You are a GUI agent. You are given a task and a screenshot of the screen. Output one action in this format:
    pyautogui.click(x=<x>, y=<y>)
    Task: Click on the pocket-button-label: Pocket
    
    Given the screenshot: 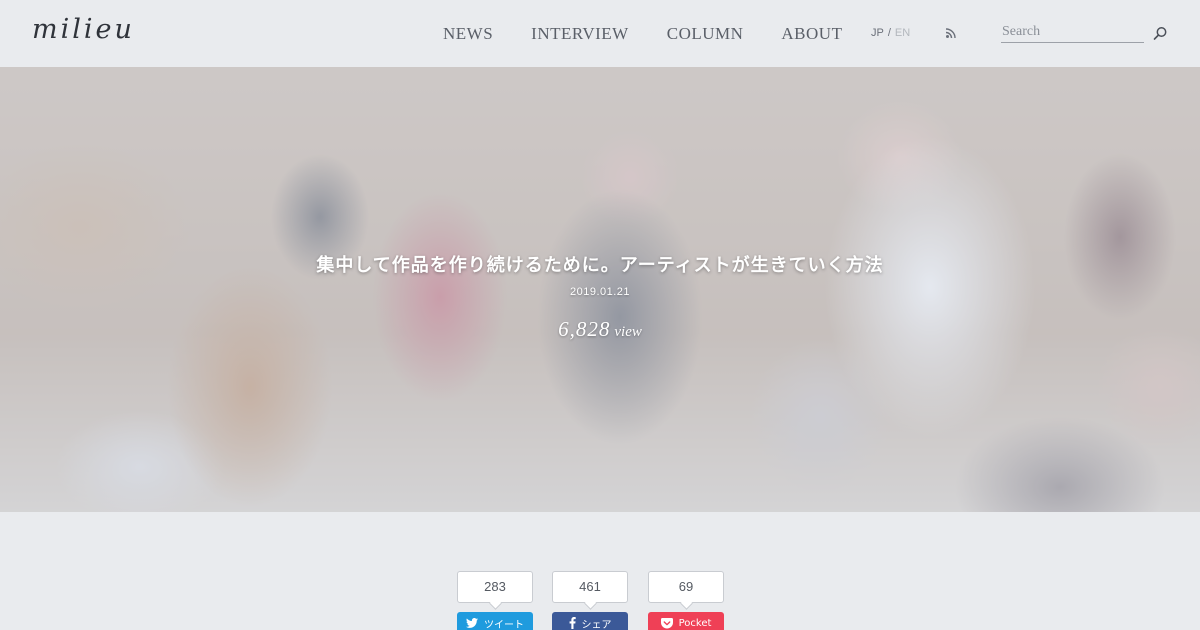 What is the action you would take?
    pyautogui.click(x=695, y=623)
    